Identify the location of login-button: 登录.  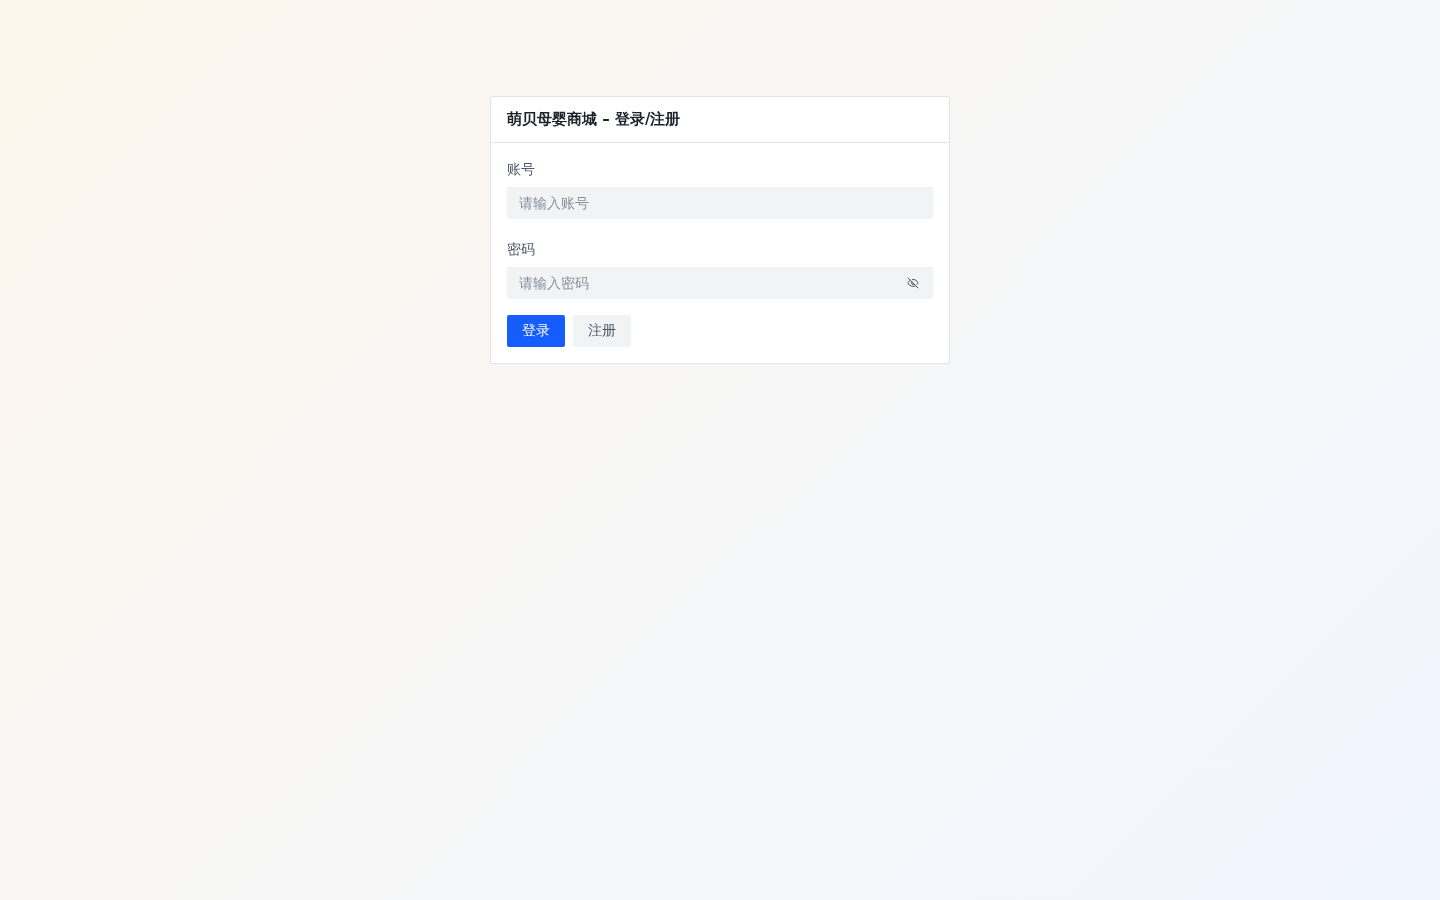
(536, 331).